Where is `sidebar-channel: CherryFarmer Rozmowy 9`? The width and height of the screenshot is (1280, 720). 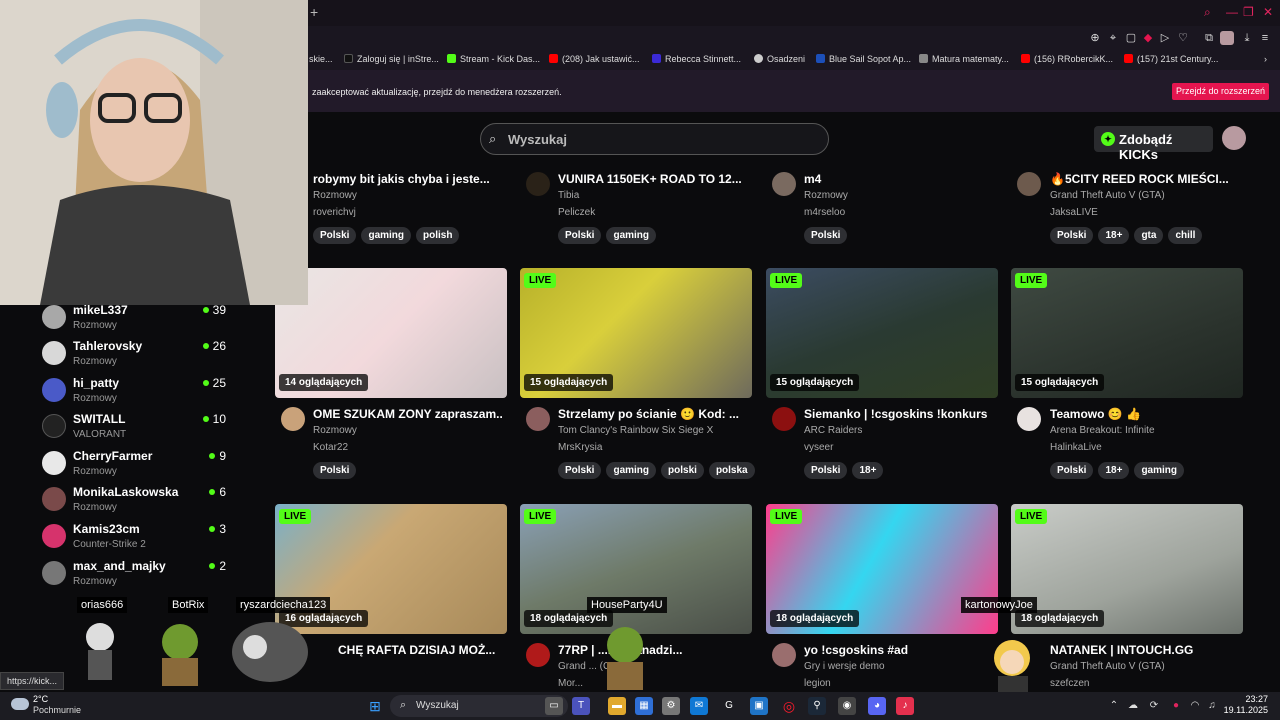 sidebar-channel: CherryFarmer Rozmowy 9 is located at coordinates (137, 466).